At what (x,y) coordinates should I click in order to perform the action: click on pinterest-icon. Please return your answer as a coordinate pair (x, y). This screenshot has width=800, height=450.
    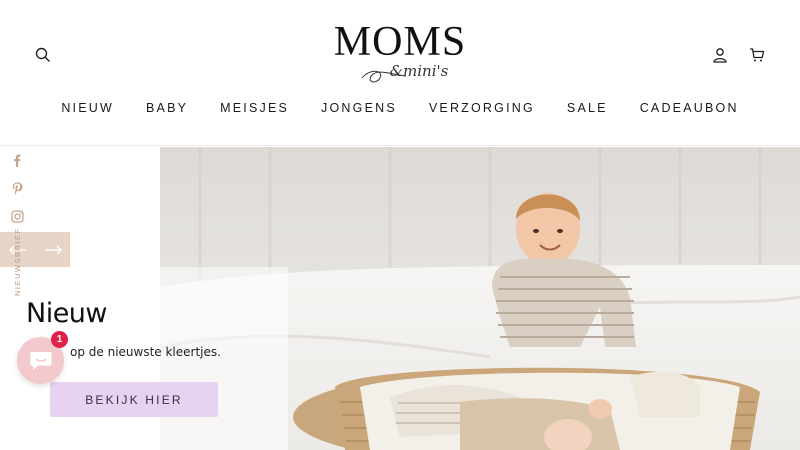
    Looking at the image, I should click on (17, 188).